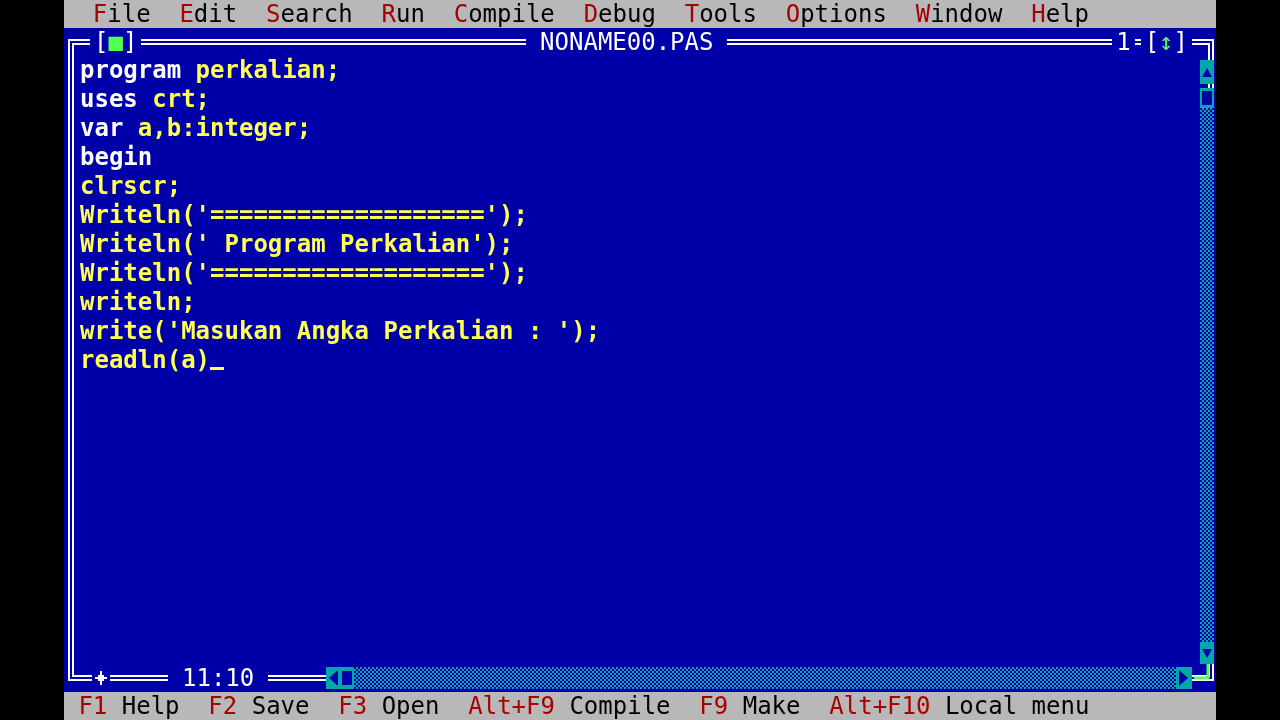  I want to click on status-shortcut: F2 Save, so click(259, 706).